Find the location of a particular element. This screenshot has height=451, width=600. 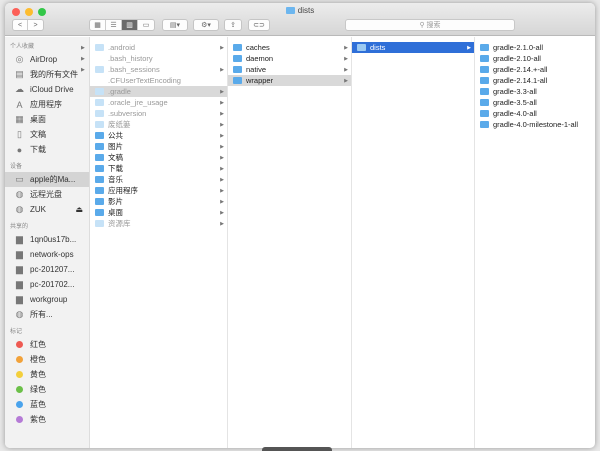

file-row: gradle-2.14.1-all is located at coordinates (535, 80).